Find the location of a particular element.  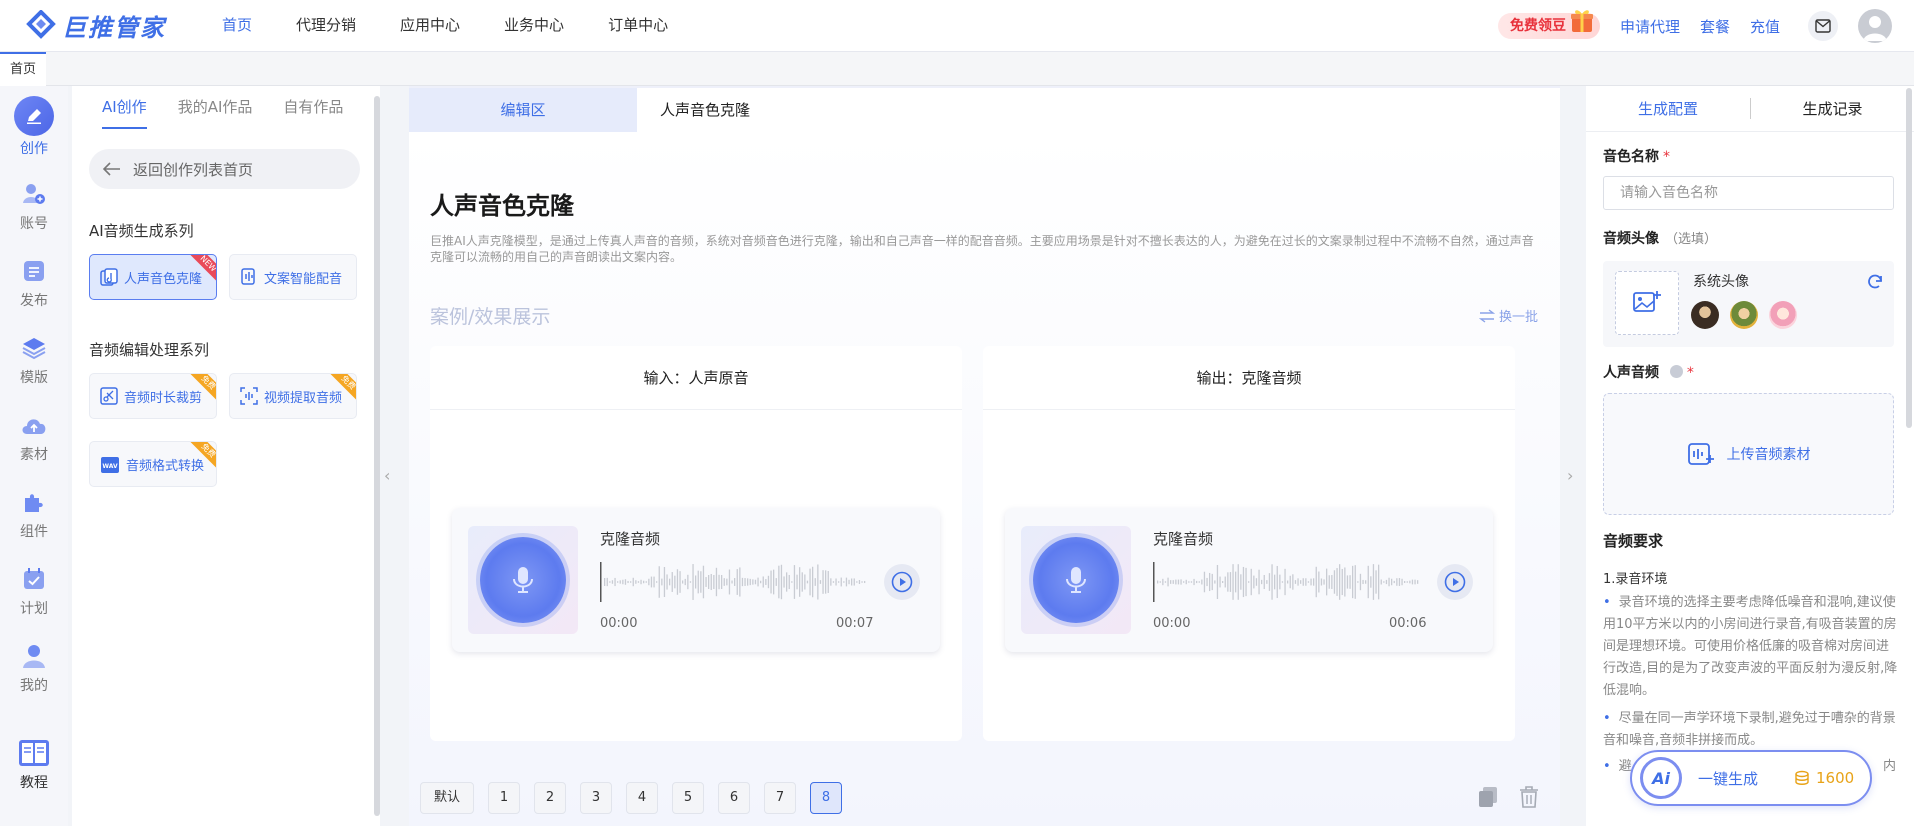

tool-voice-clone: 人声音色克隆 NEW is located at coordinates (153, 277).